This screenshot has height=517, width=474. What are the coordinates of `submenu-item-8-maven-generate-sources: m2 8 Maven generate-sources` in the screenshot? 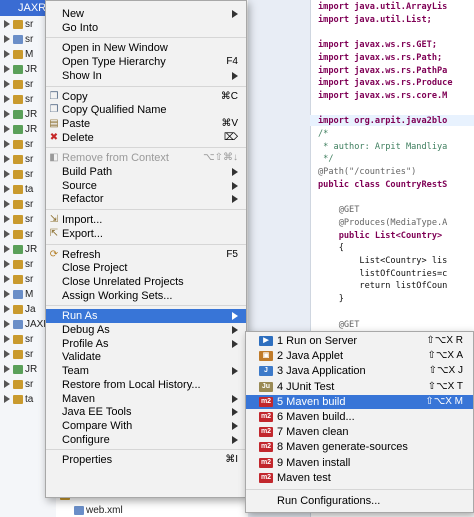 It's located at (359, 447).